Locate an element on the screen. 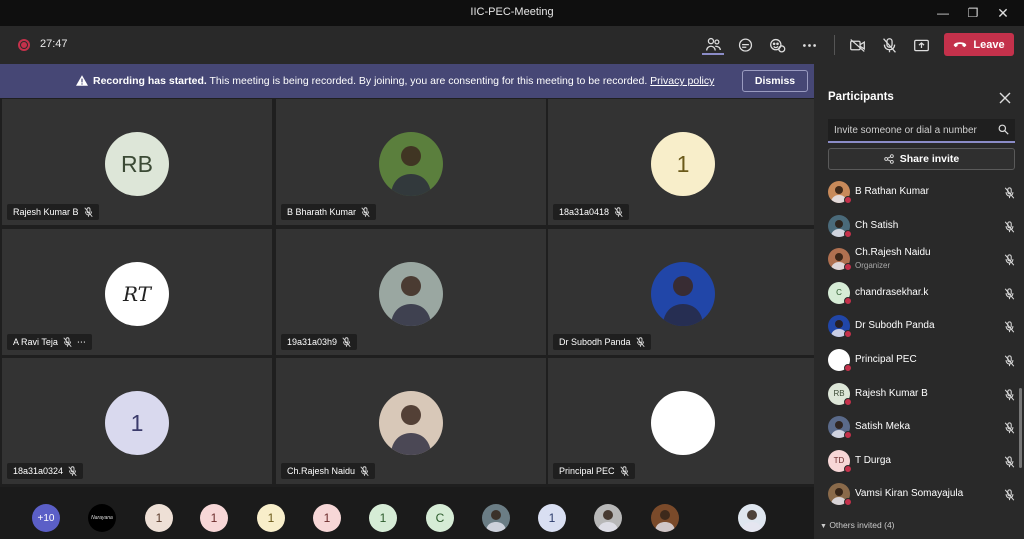 The width and height of the screenshot is (1024, 539). title-bar: IIC-PEC-Meeting — ❐ ✕ is located at coordinates (512, 13).